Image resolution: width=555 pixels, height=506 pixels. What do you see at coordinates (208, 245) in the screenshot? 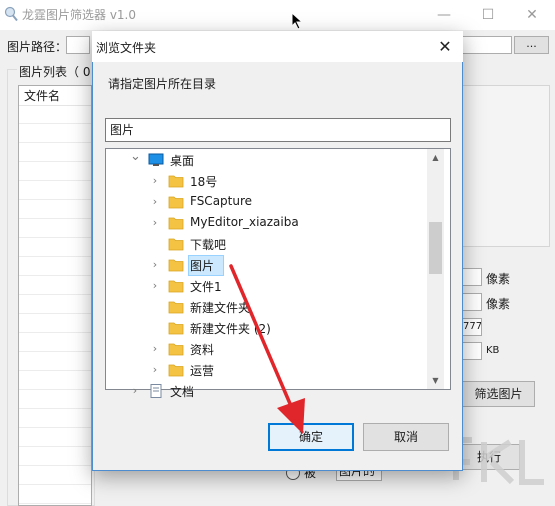
I see `tree-item-label: 下载吧` at bounding box center [208, 245].